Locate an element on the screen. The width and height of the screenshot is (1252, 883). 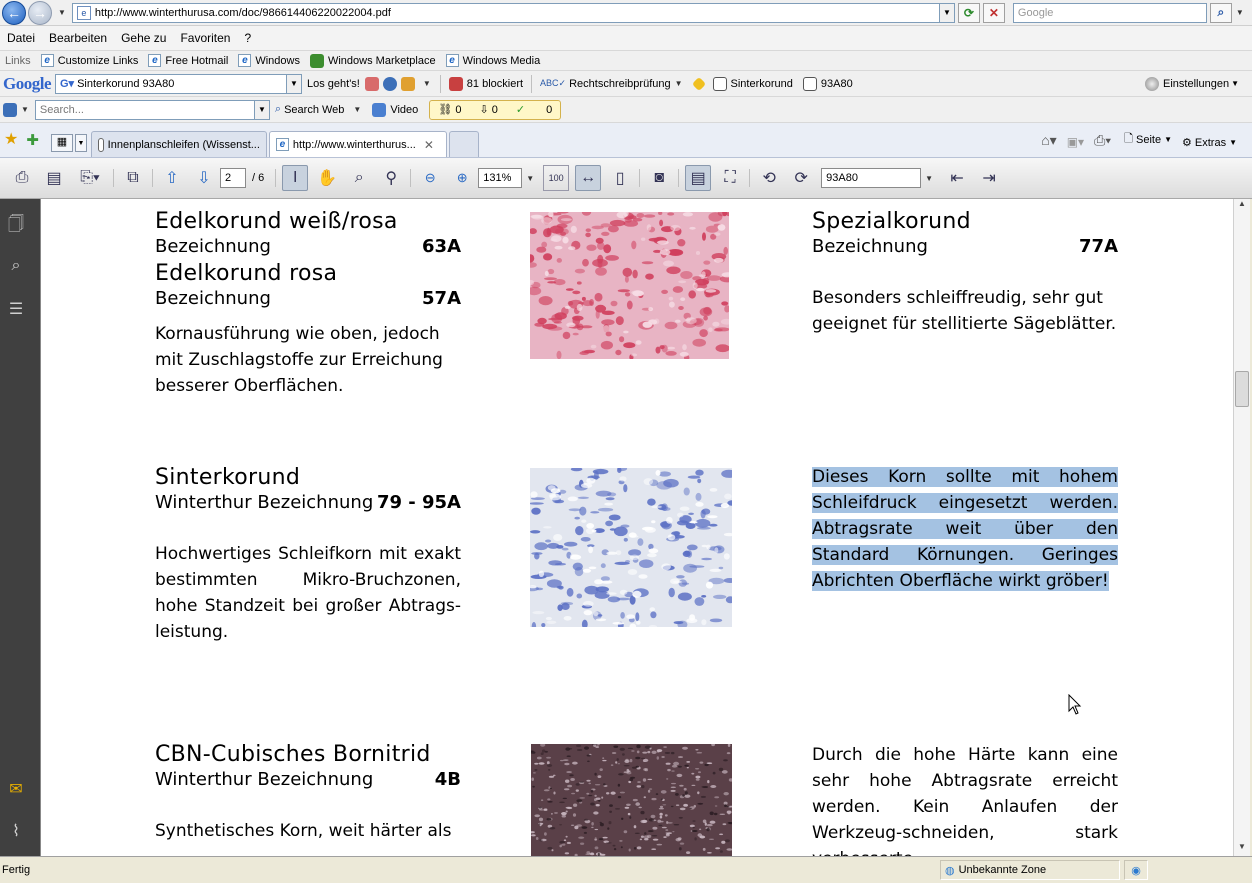
page-menu-button: 🗋 Seite ▼ is located at coordinates (1148, 139).